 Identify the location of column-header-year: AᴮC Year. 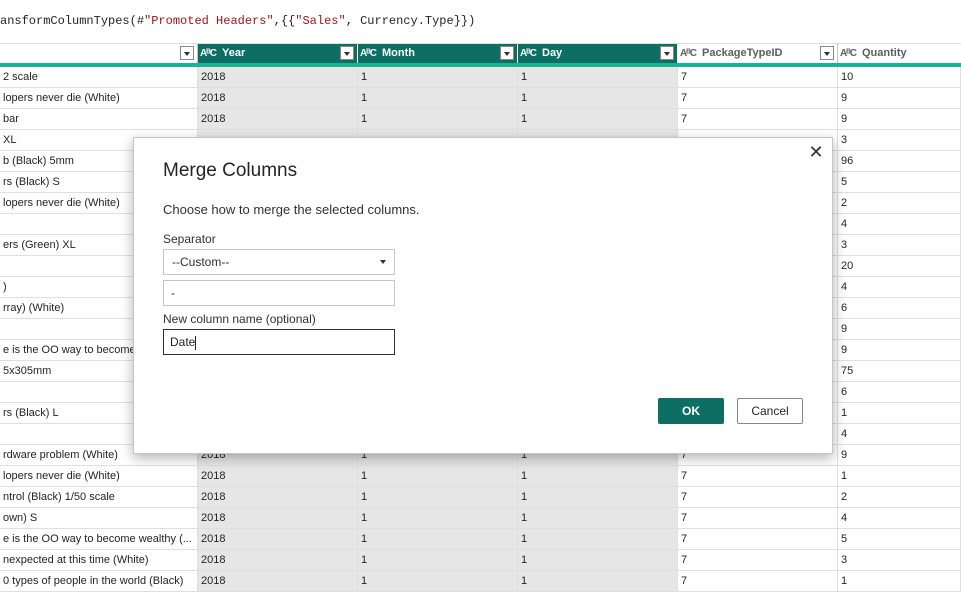
(278, 53).